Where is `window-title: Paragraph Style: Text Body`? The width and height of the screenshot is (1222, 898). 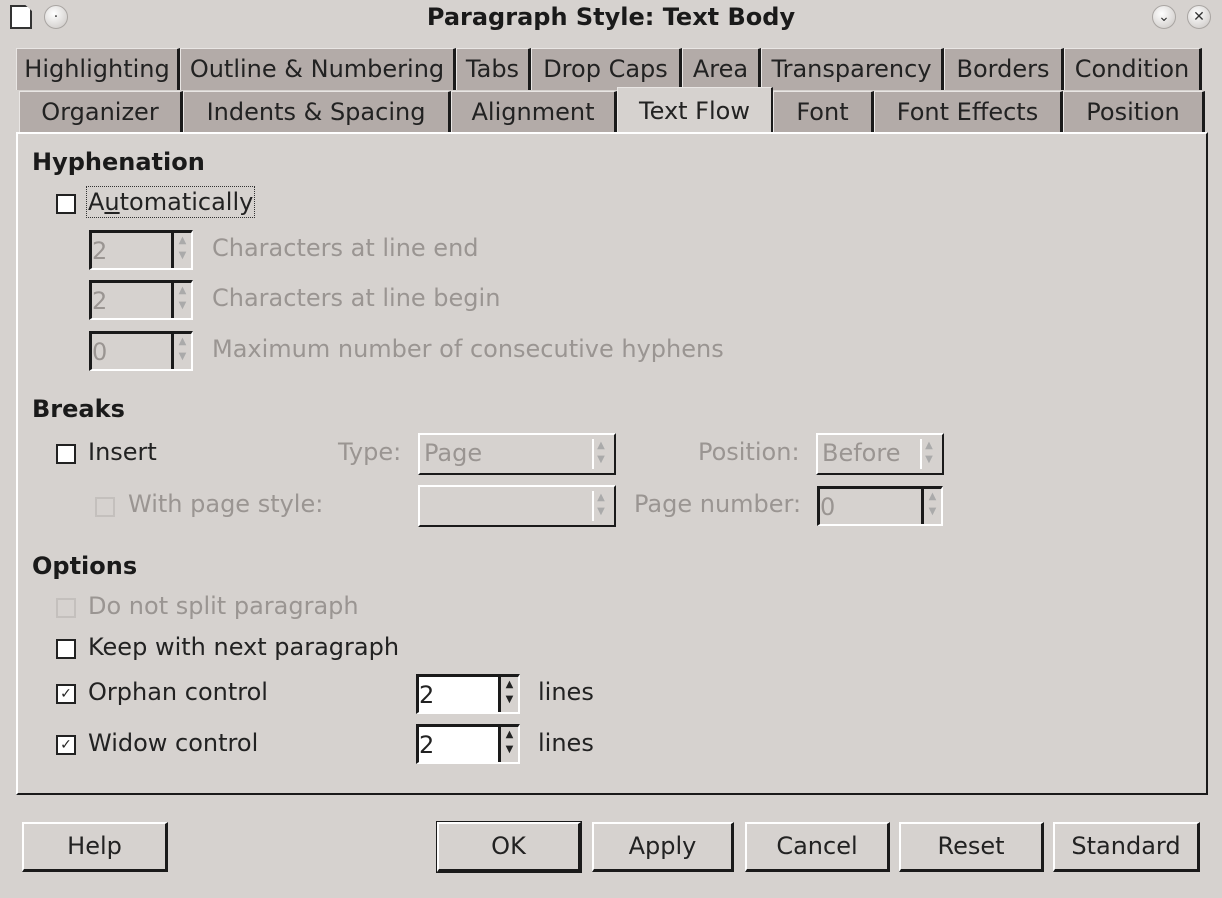 window-title: Paragraph Style: Text Body is located at coordinates (611, 17).